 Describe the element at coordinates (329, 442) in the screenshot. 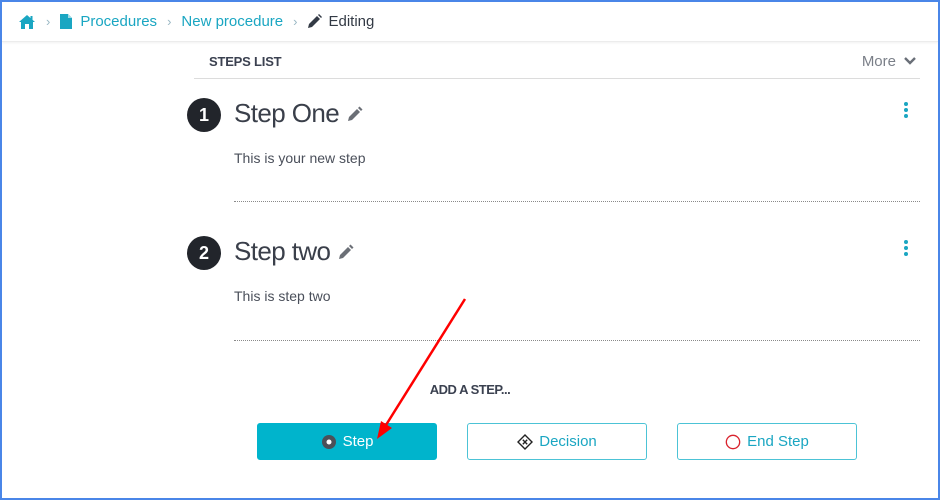

I see `radio-dot-icon` at that location.